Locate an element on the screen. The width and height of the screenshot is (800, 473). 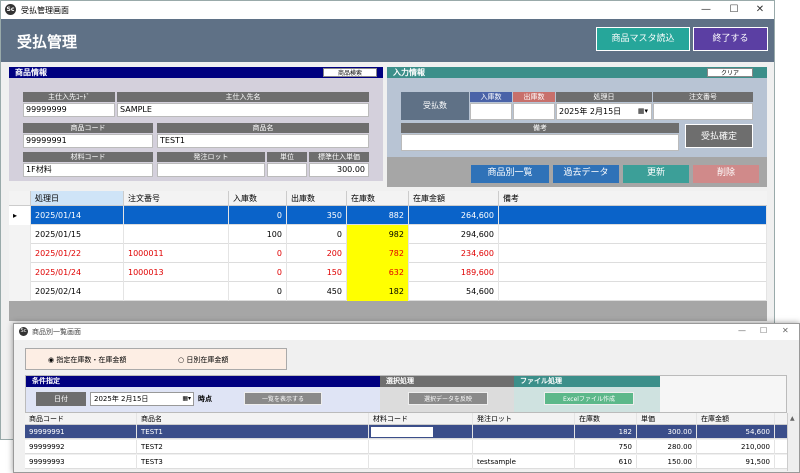
cell-out: 450 is located at coordinates (317, 291).